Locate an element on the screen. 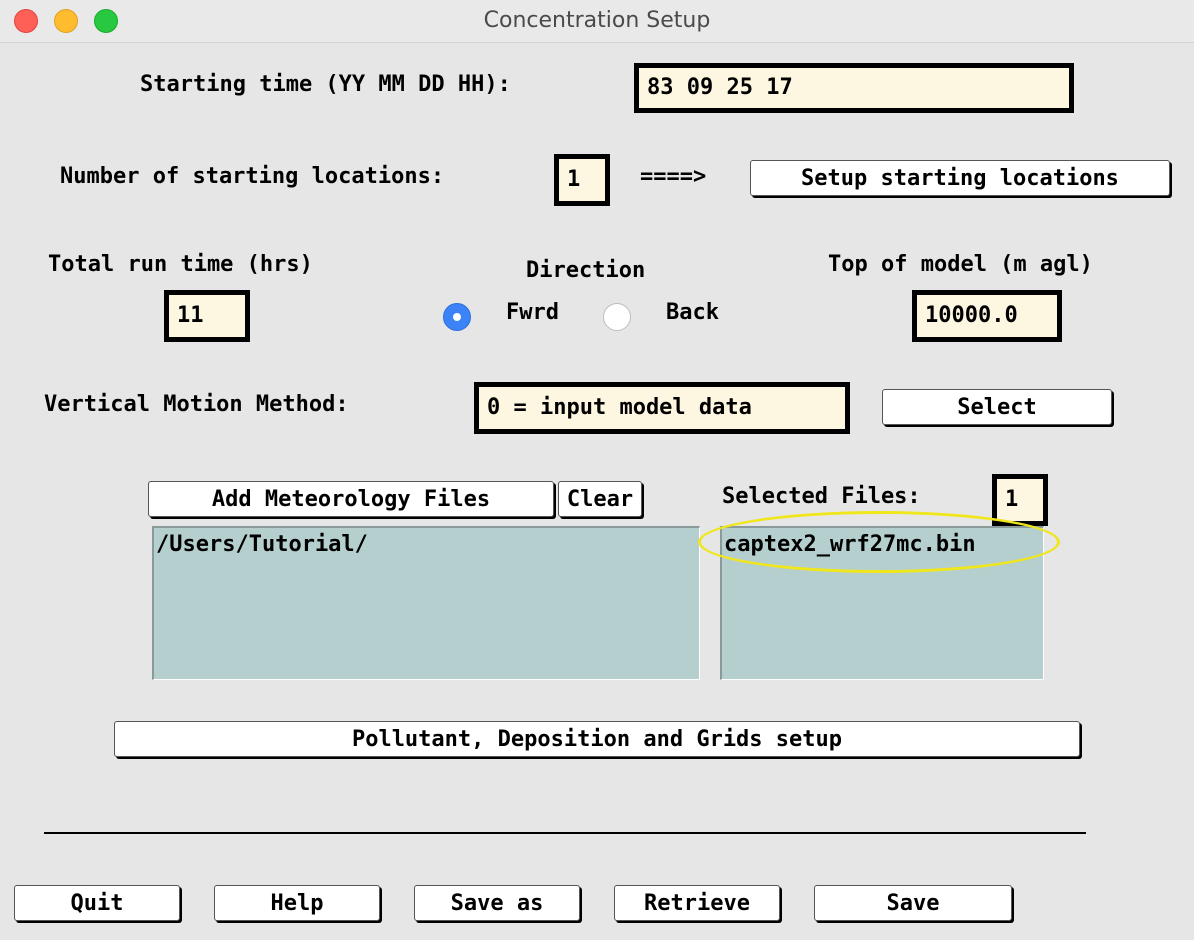 The width and height of the screenshot is (1194, 940). save-as-button: Save as is located at coordinates (497, 903).